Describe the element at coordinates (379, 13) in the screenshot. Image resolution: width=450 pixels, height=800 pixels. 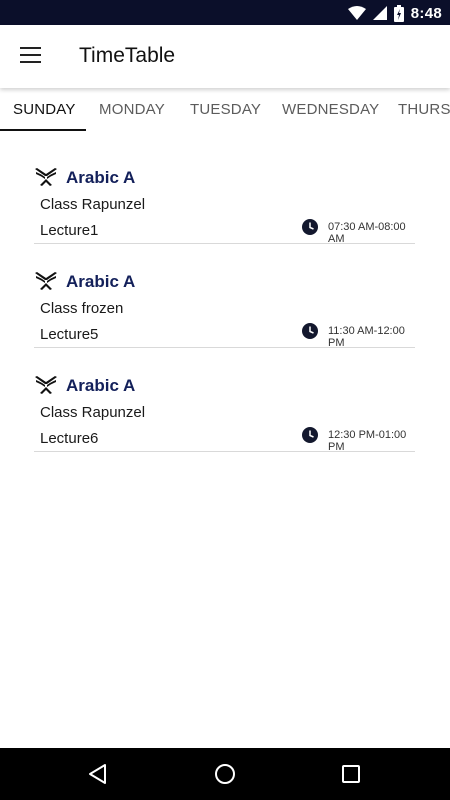
I see `signal-icon` at that location.